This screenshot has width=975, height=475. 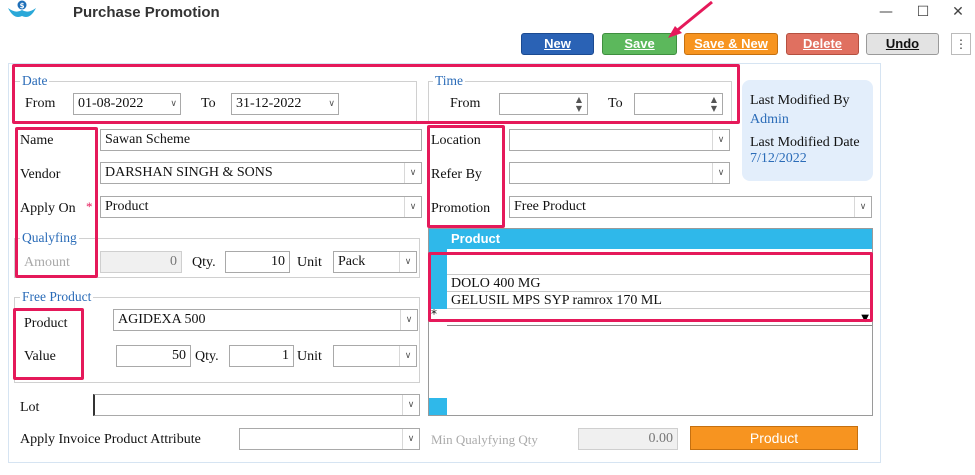 What do you see at coordinates (375, 356) in the screenshot?
I see `free-unit-select: ∨` at bounding box center [375, 356].